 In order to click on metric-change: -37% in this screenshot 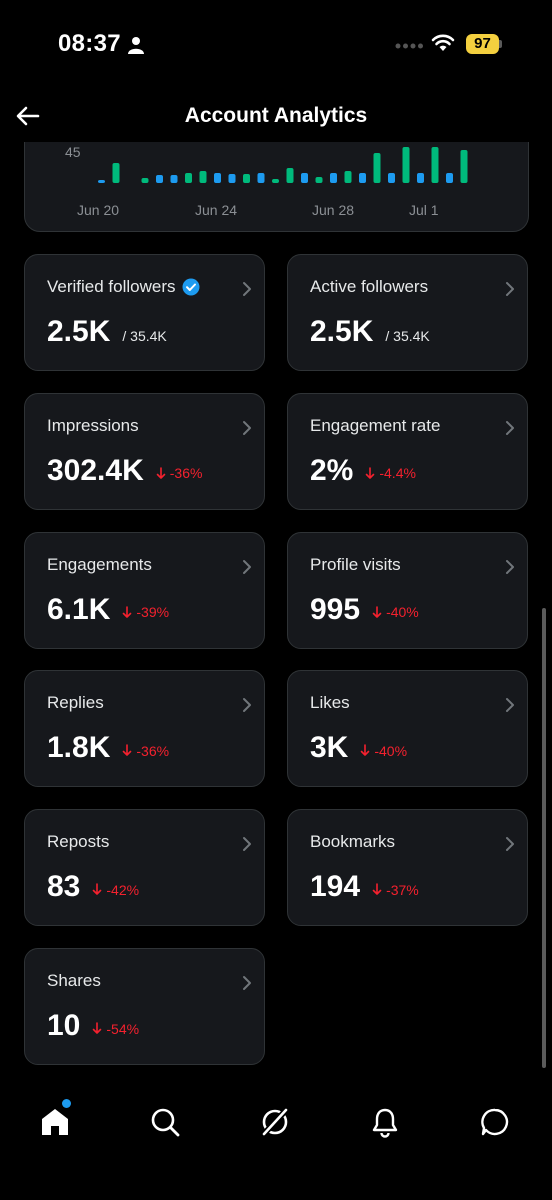, I will do `click(395, 890)`.